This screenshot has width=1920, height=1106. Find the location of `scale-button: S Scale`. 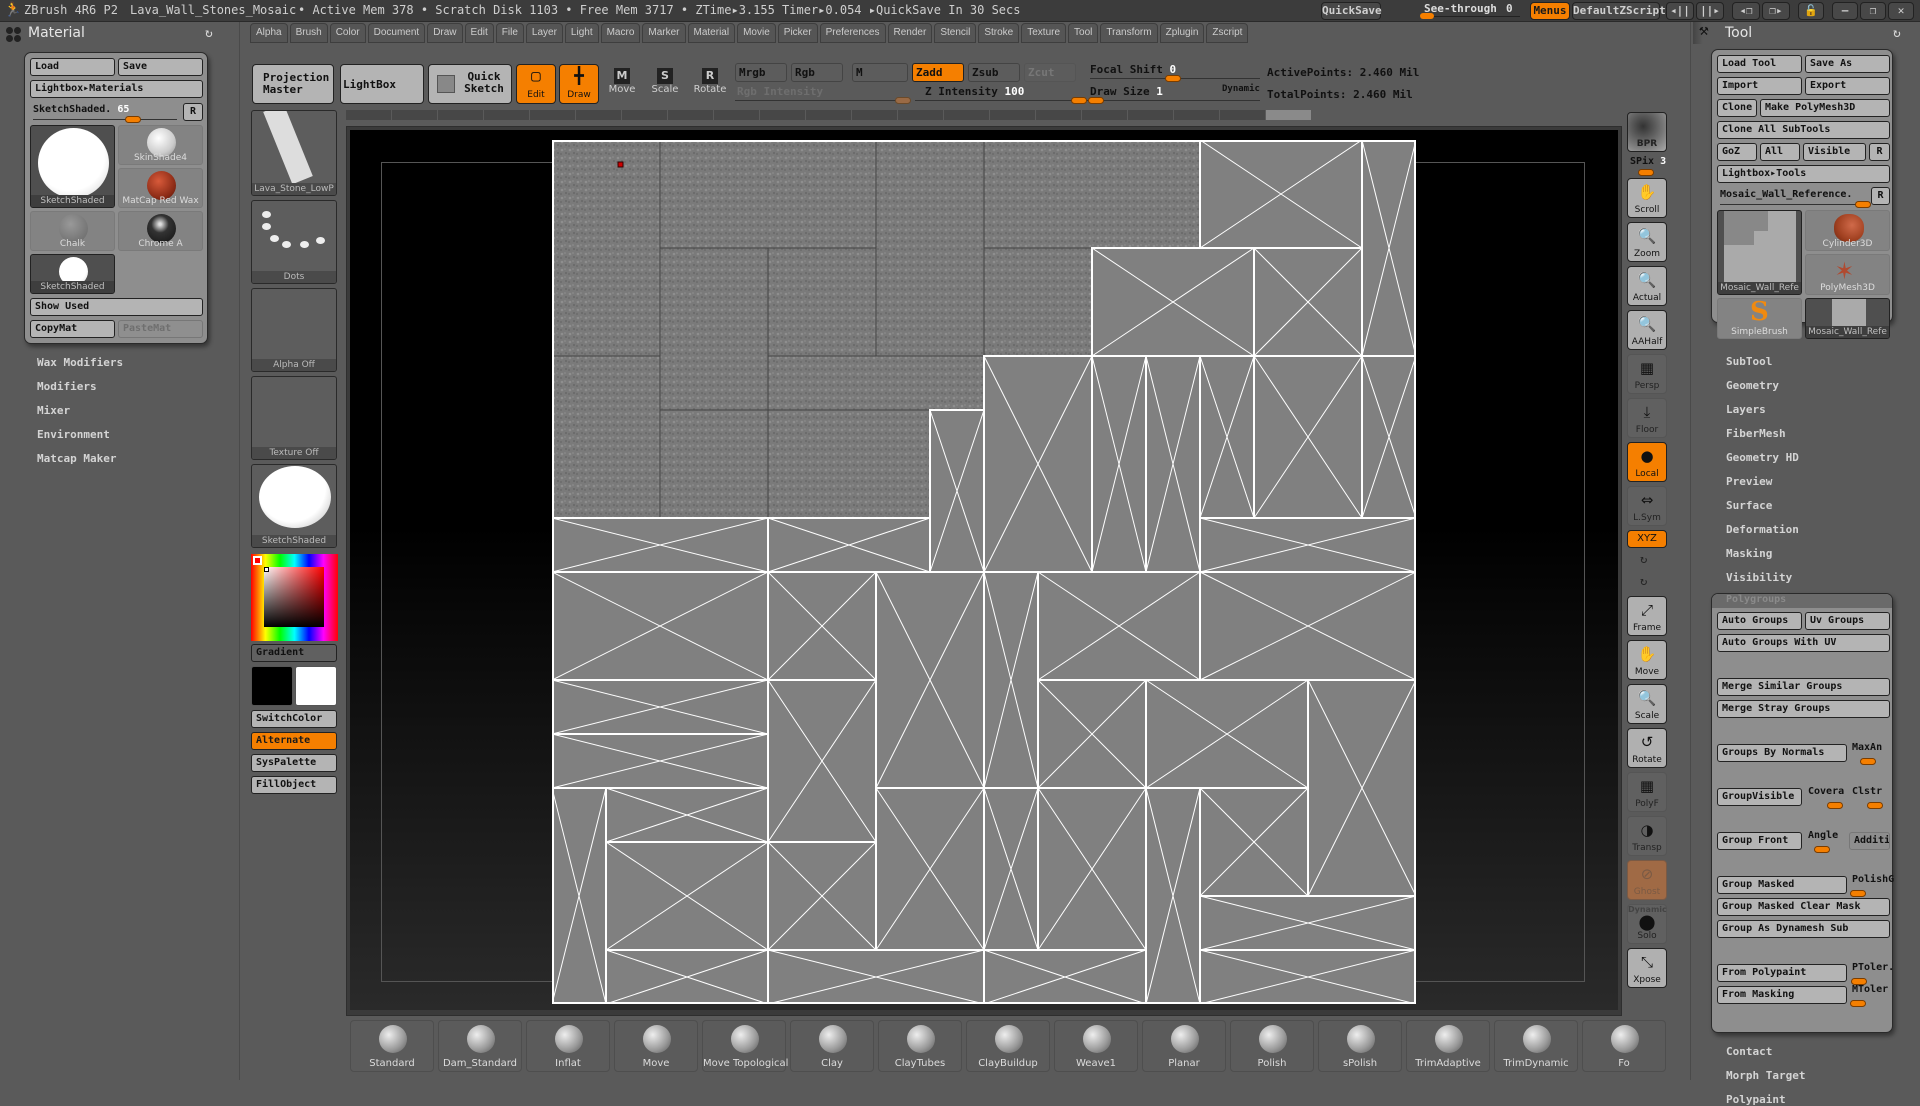

scale-button: S Scale is located at coordinates (665, 84).